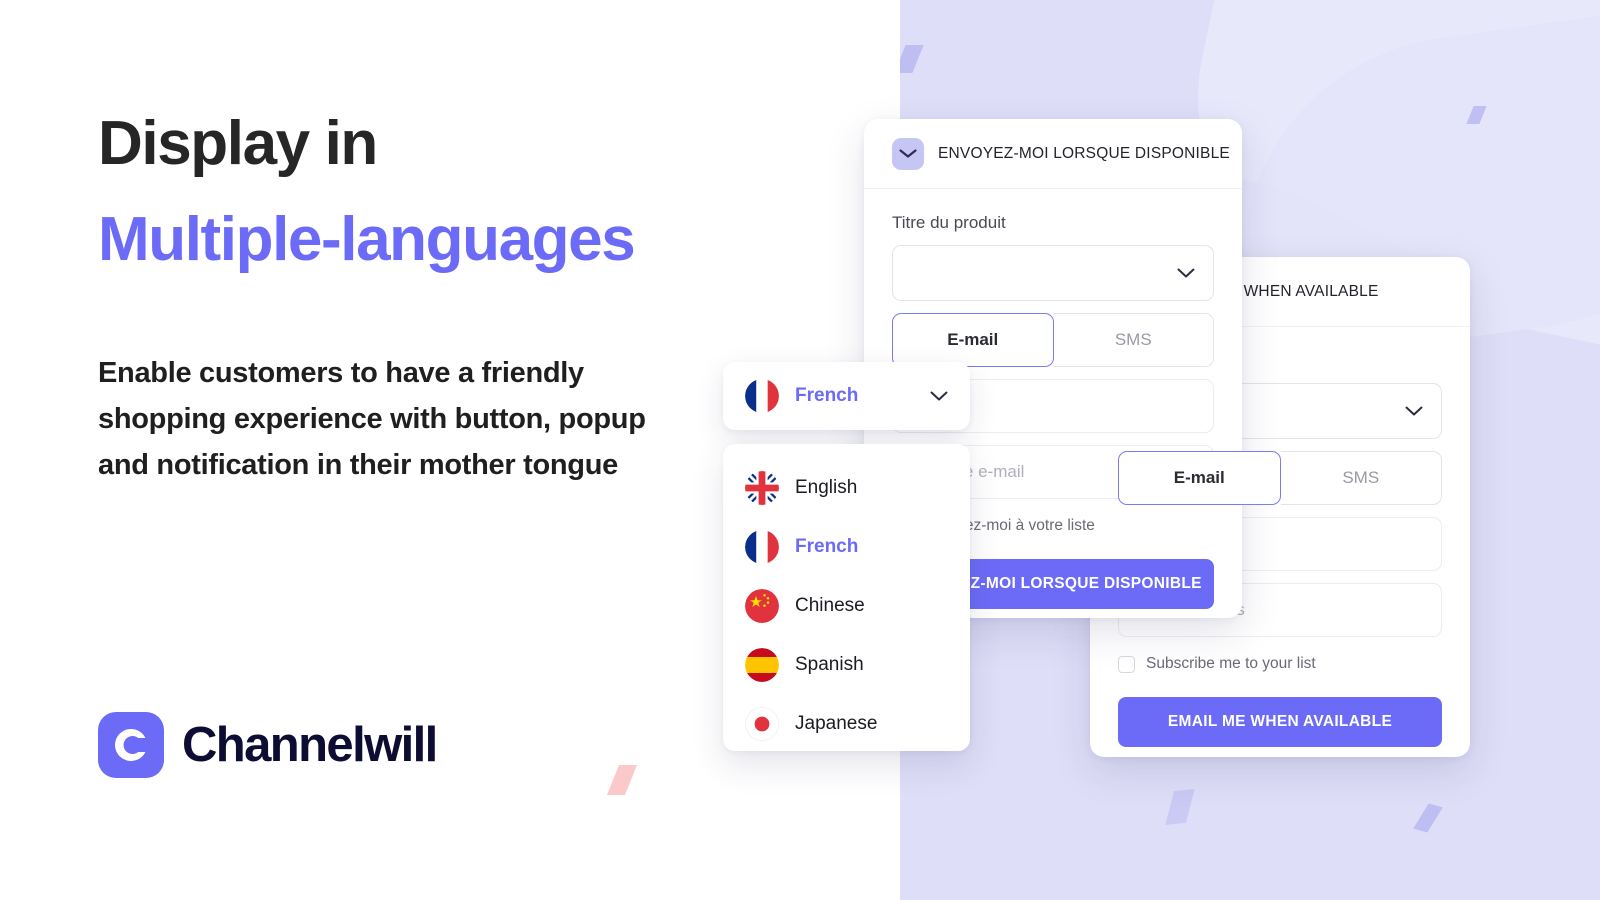  I want to click on language-selector-value: French, so click(827, 395).